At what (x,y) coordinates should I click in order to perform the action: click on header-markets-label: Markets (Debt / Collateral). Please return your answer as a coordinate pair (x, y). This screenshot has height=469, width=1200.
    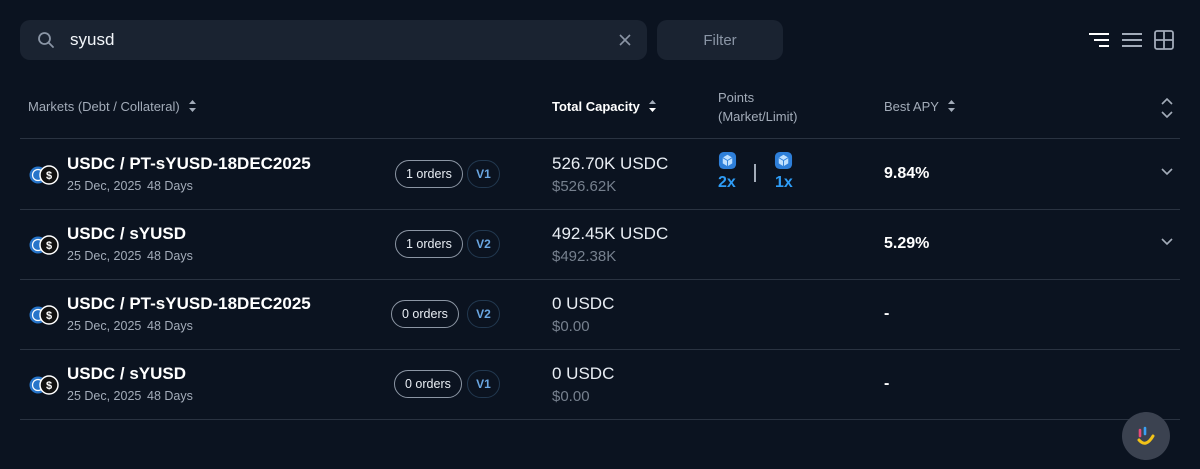
    Looking at the image, I should click on (104, 106).